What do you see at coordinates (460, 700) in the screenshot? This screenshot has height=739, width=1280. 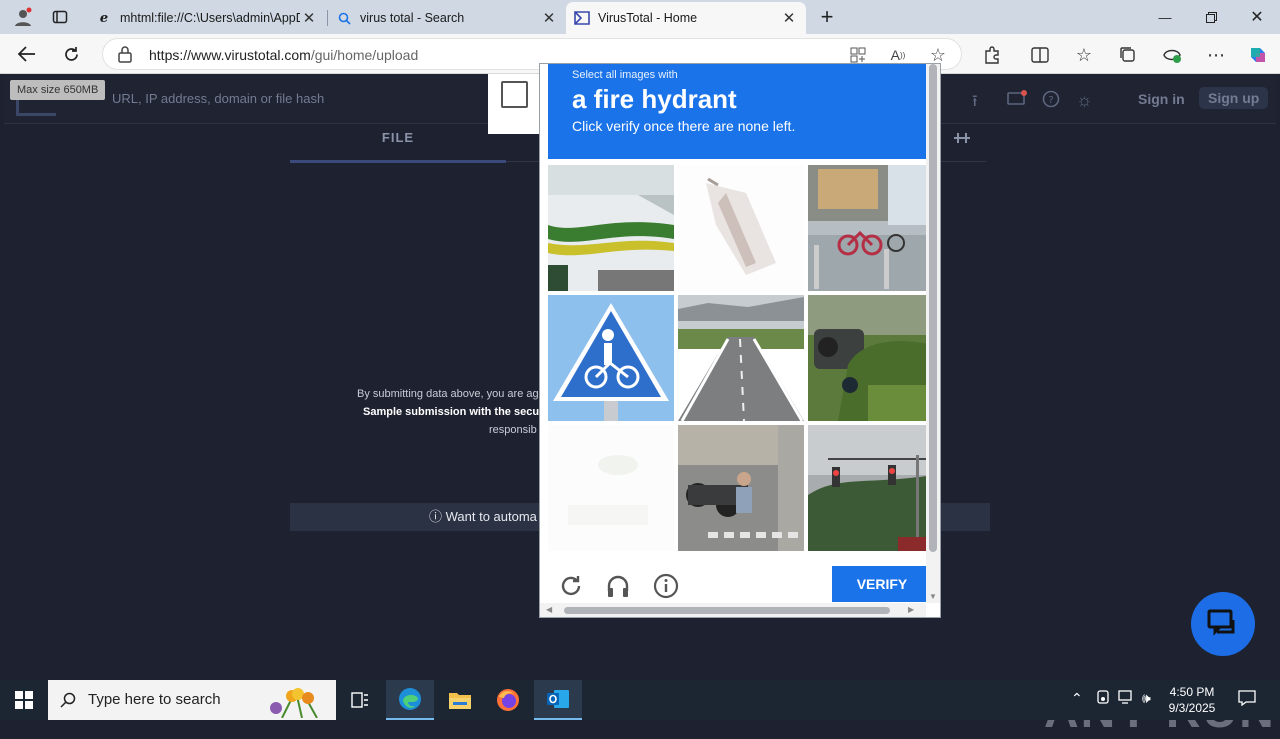 I see `file-explorer-icon` at bounding box center [460, 700].